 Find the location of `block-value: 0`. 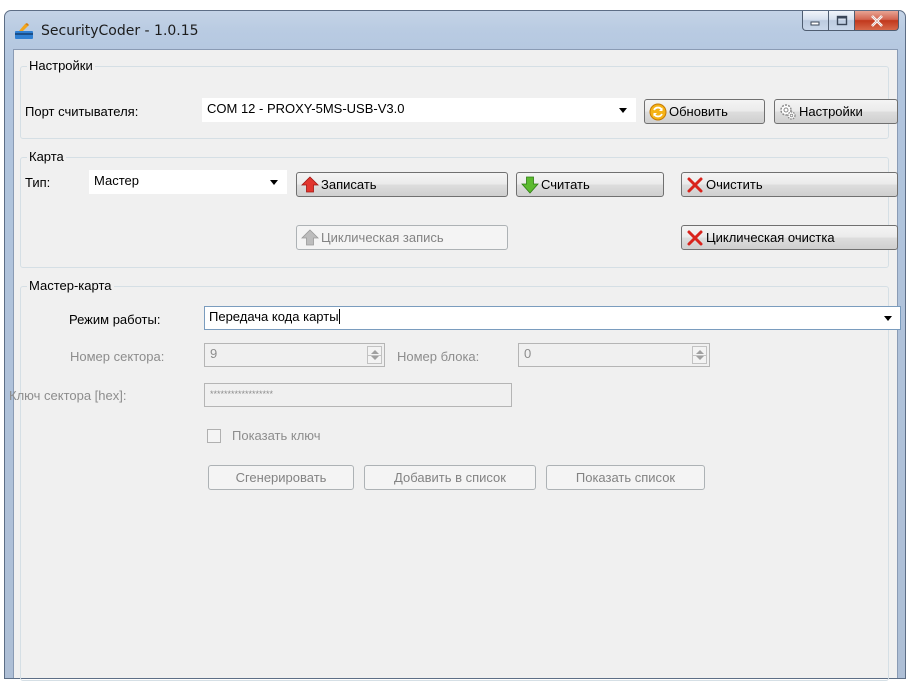

block-value: 0 is located at coordinates (528, 353).